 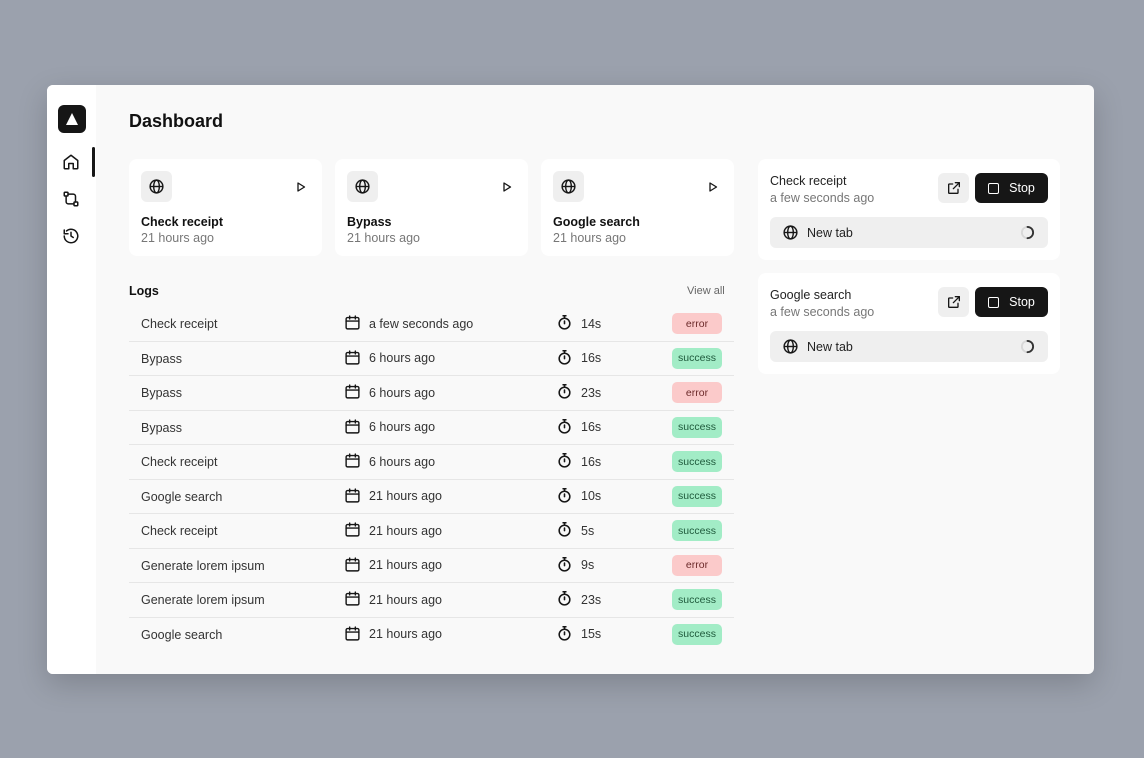 I want to click on history-icon, so click(x=71, y=236).